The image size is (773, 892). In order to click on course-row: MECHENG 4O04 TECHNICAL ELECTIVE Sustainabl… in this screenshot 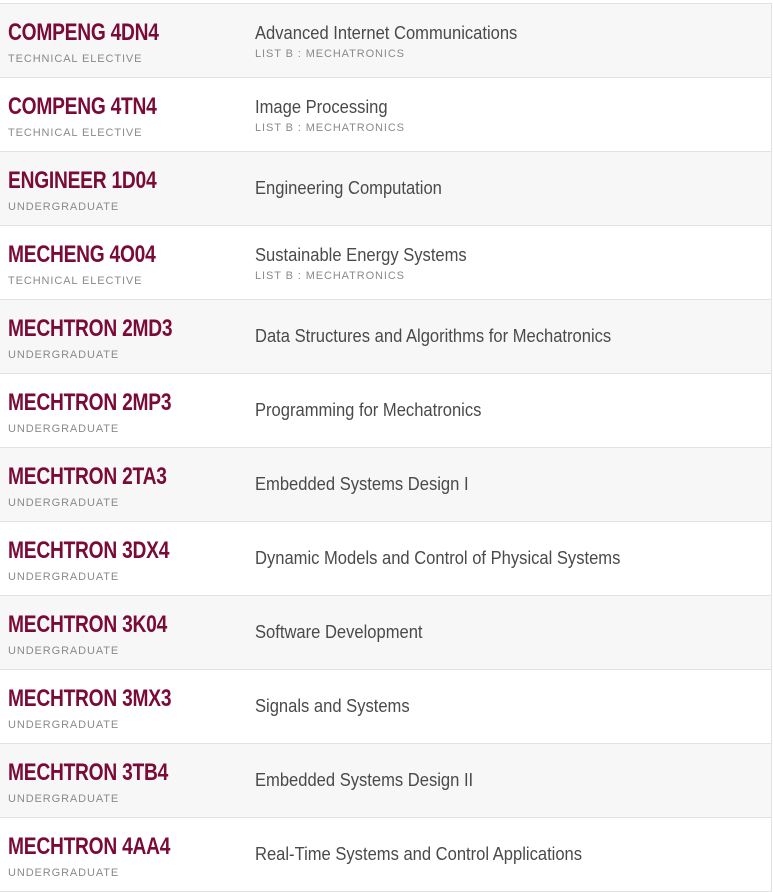, I will do `click(385, 263)`.